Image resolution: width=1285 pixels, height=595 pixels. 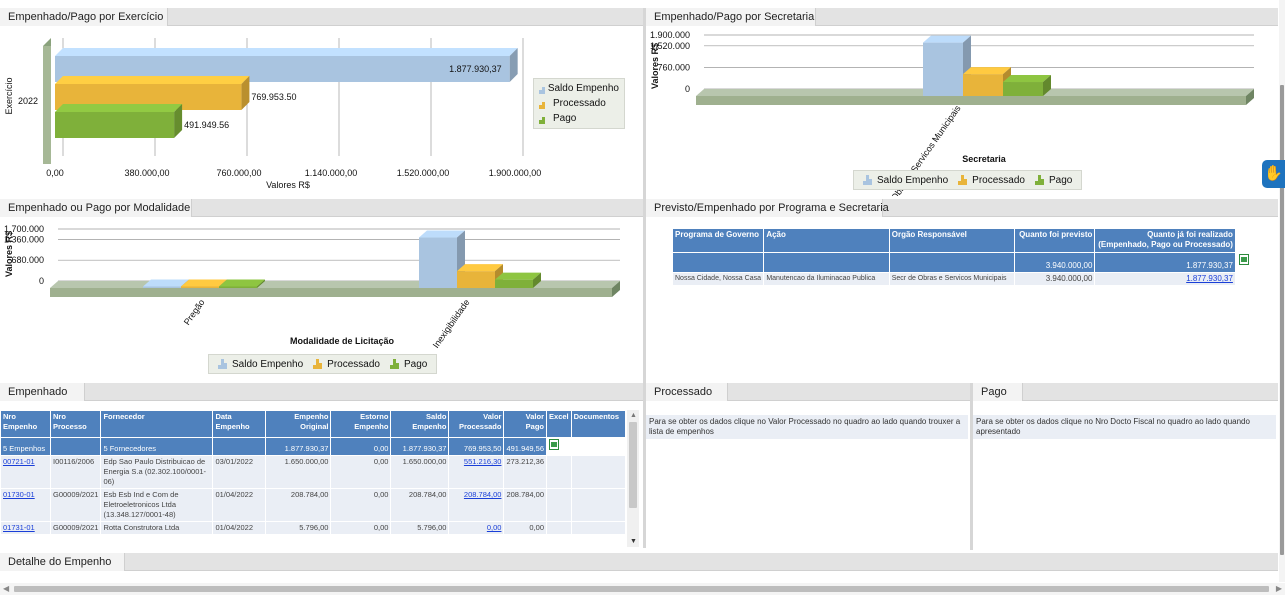 I want to click on tab-exercicio: Empenhado/Pago por Exercício, so click(x=84, y=17).